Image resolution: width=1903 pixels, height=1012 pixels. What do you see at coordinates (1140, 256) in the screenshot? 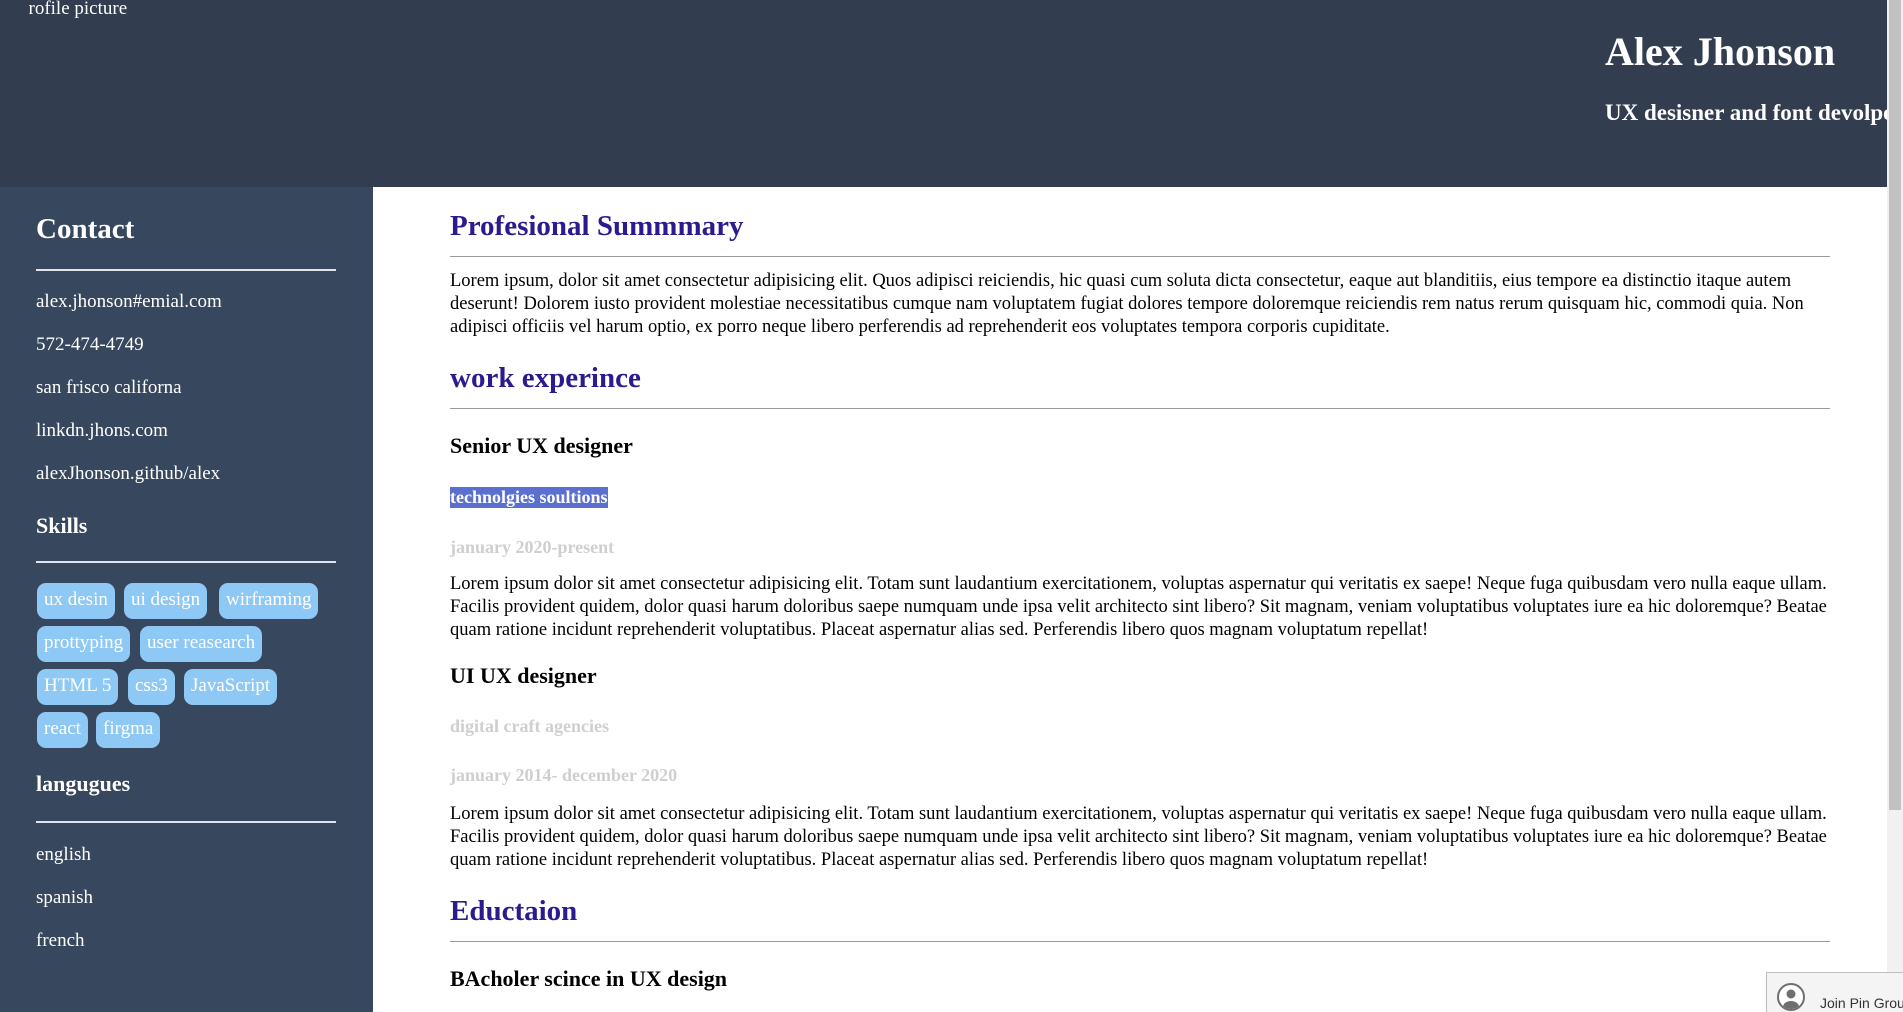
I see `summary-divider` at bounding box center [1140, 256].